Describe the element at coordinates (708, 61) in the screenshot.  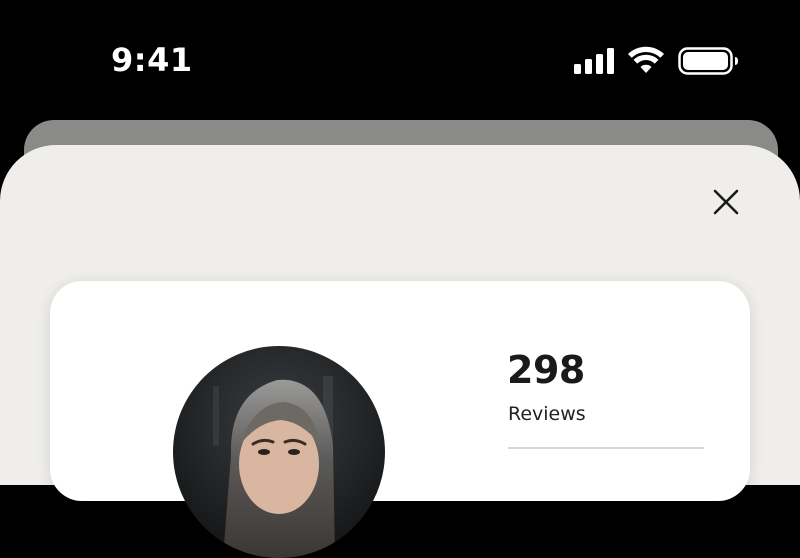
I see `battery-icon` at that location.